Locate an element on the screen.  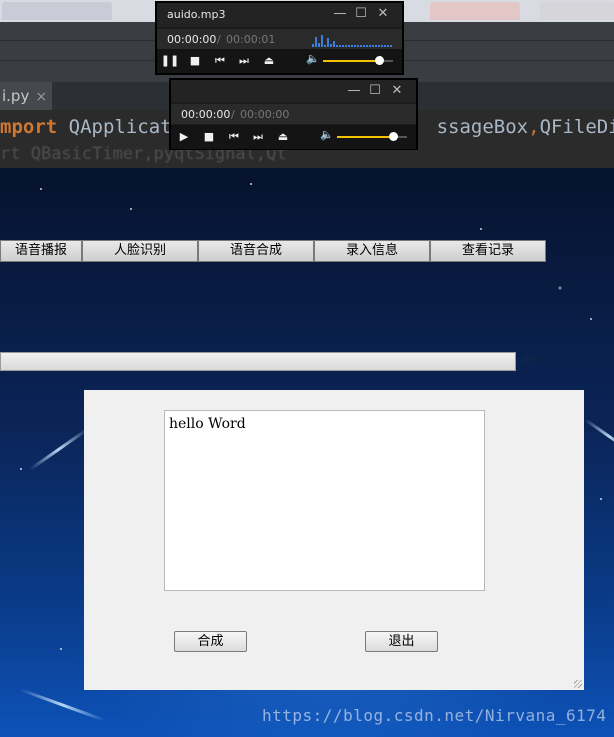
player-controls: ❚❚ ■ ⏮ ⏭ ⏏ 🔈 is located at coordinates (279, 61).